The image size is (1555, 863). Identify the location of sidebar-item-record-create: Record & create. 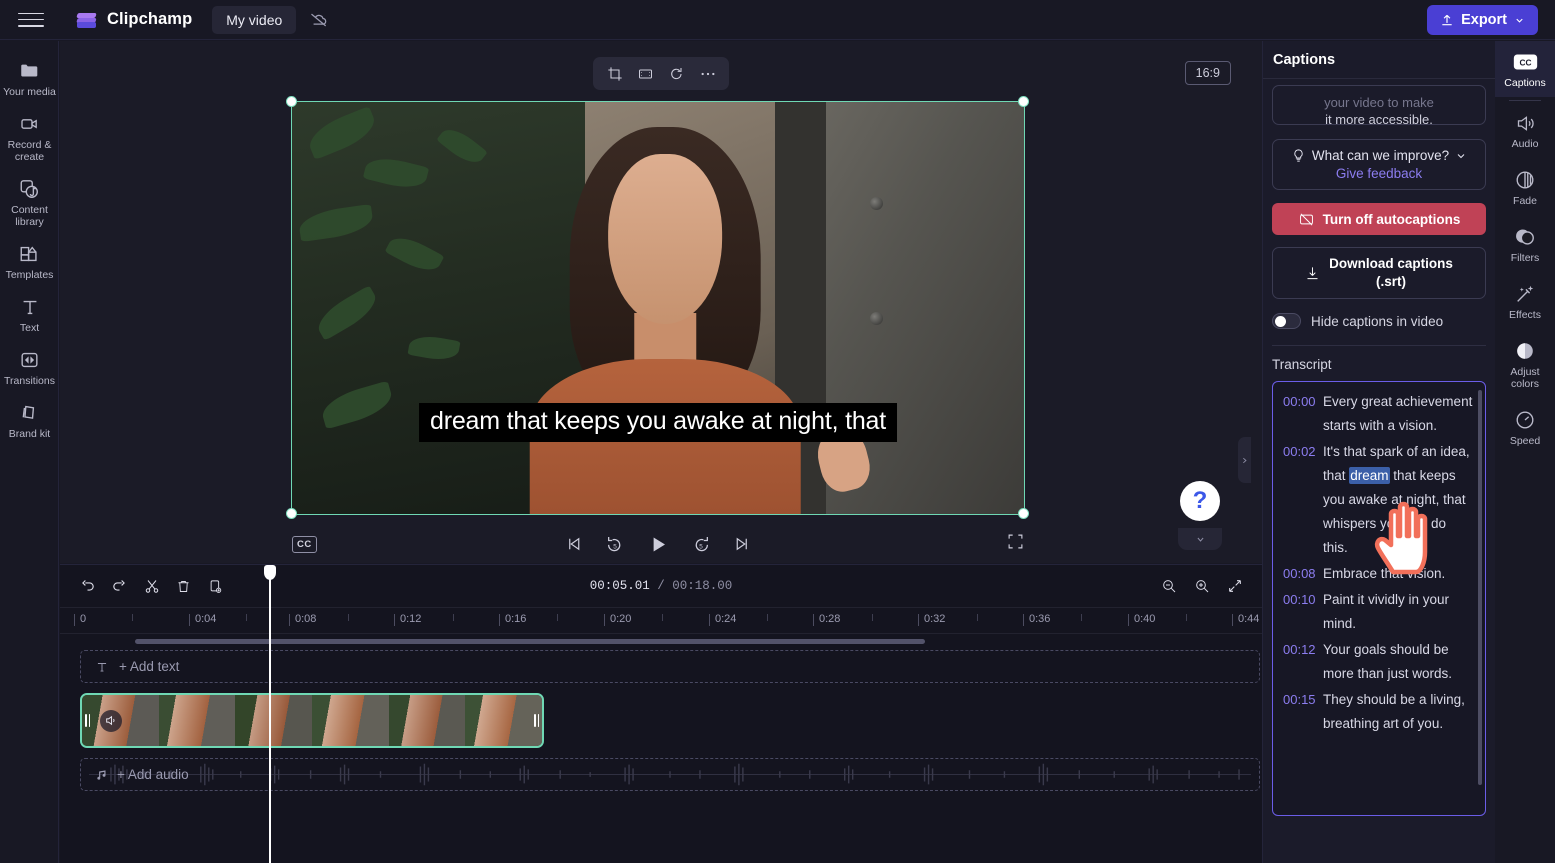
(29, 136).